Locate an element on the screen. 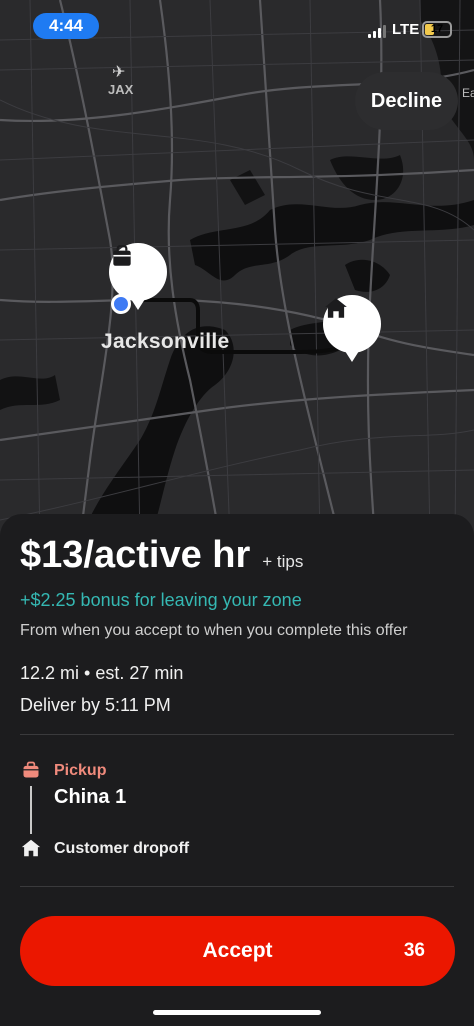 This screenshot has width=474, height=1026. status-time: 4:44 is located at coordinates (66, 26).